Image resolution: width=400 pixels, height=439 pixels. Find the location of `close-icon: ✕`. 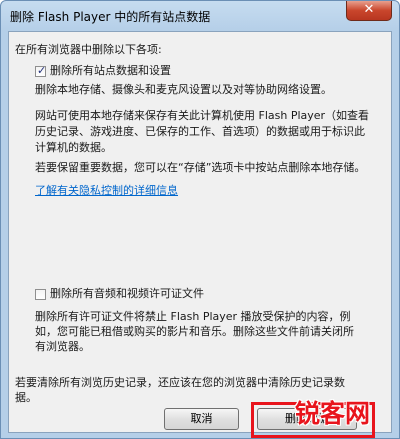

close-icon: ✕ is located at coordinates (369, 9).